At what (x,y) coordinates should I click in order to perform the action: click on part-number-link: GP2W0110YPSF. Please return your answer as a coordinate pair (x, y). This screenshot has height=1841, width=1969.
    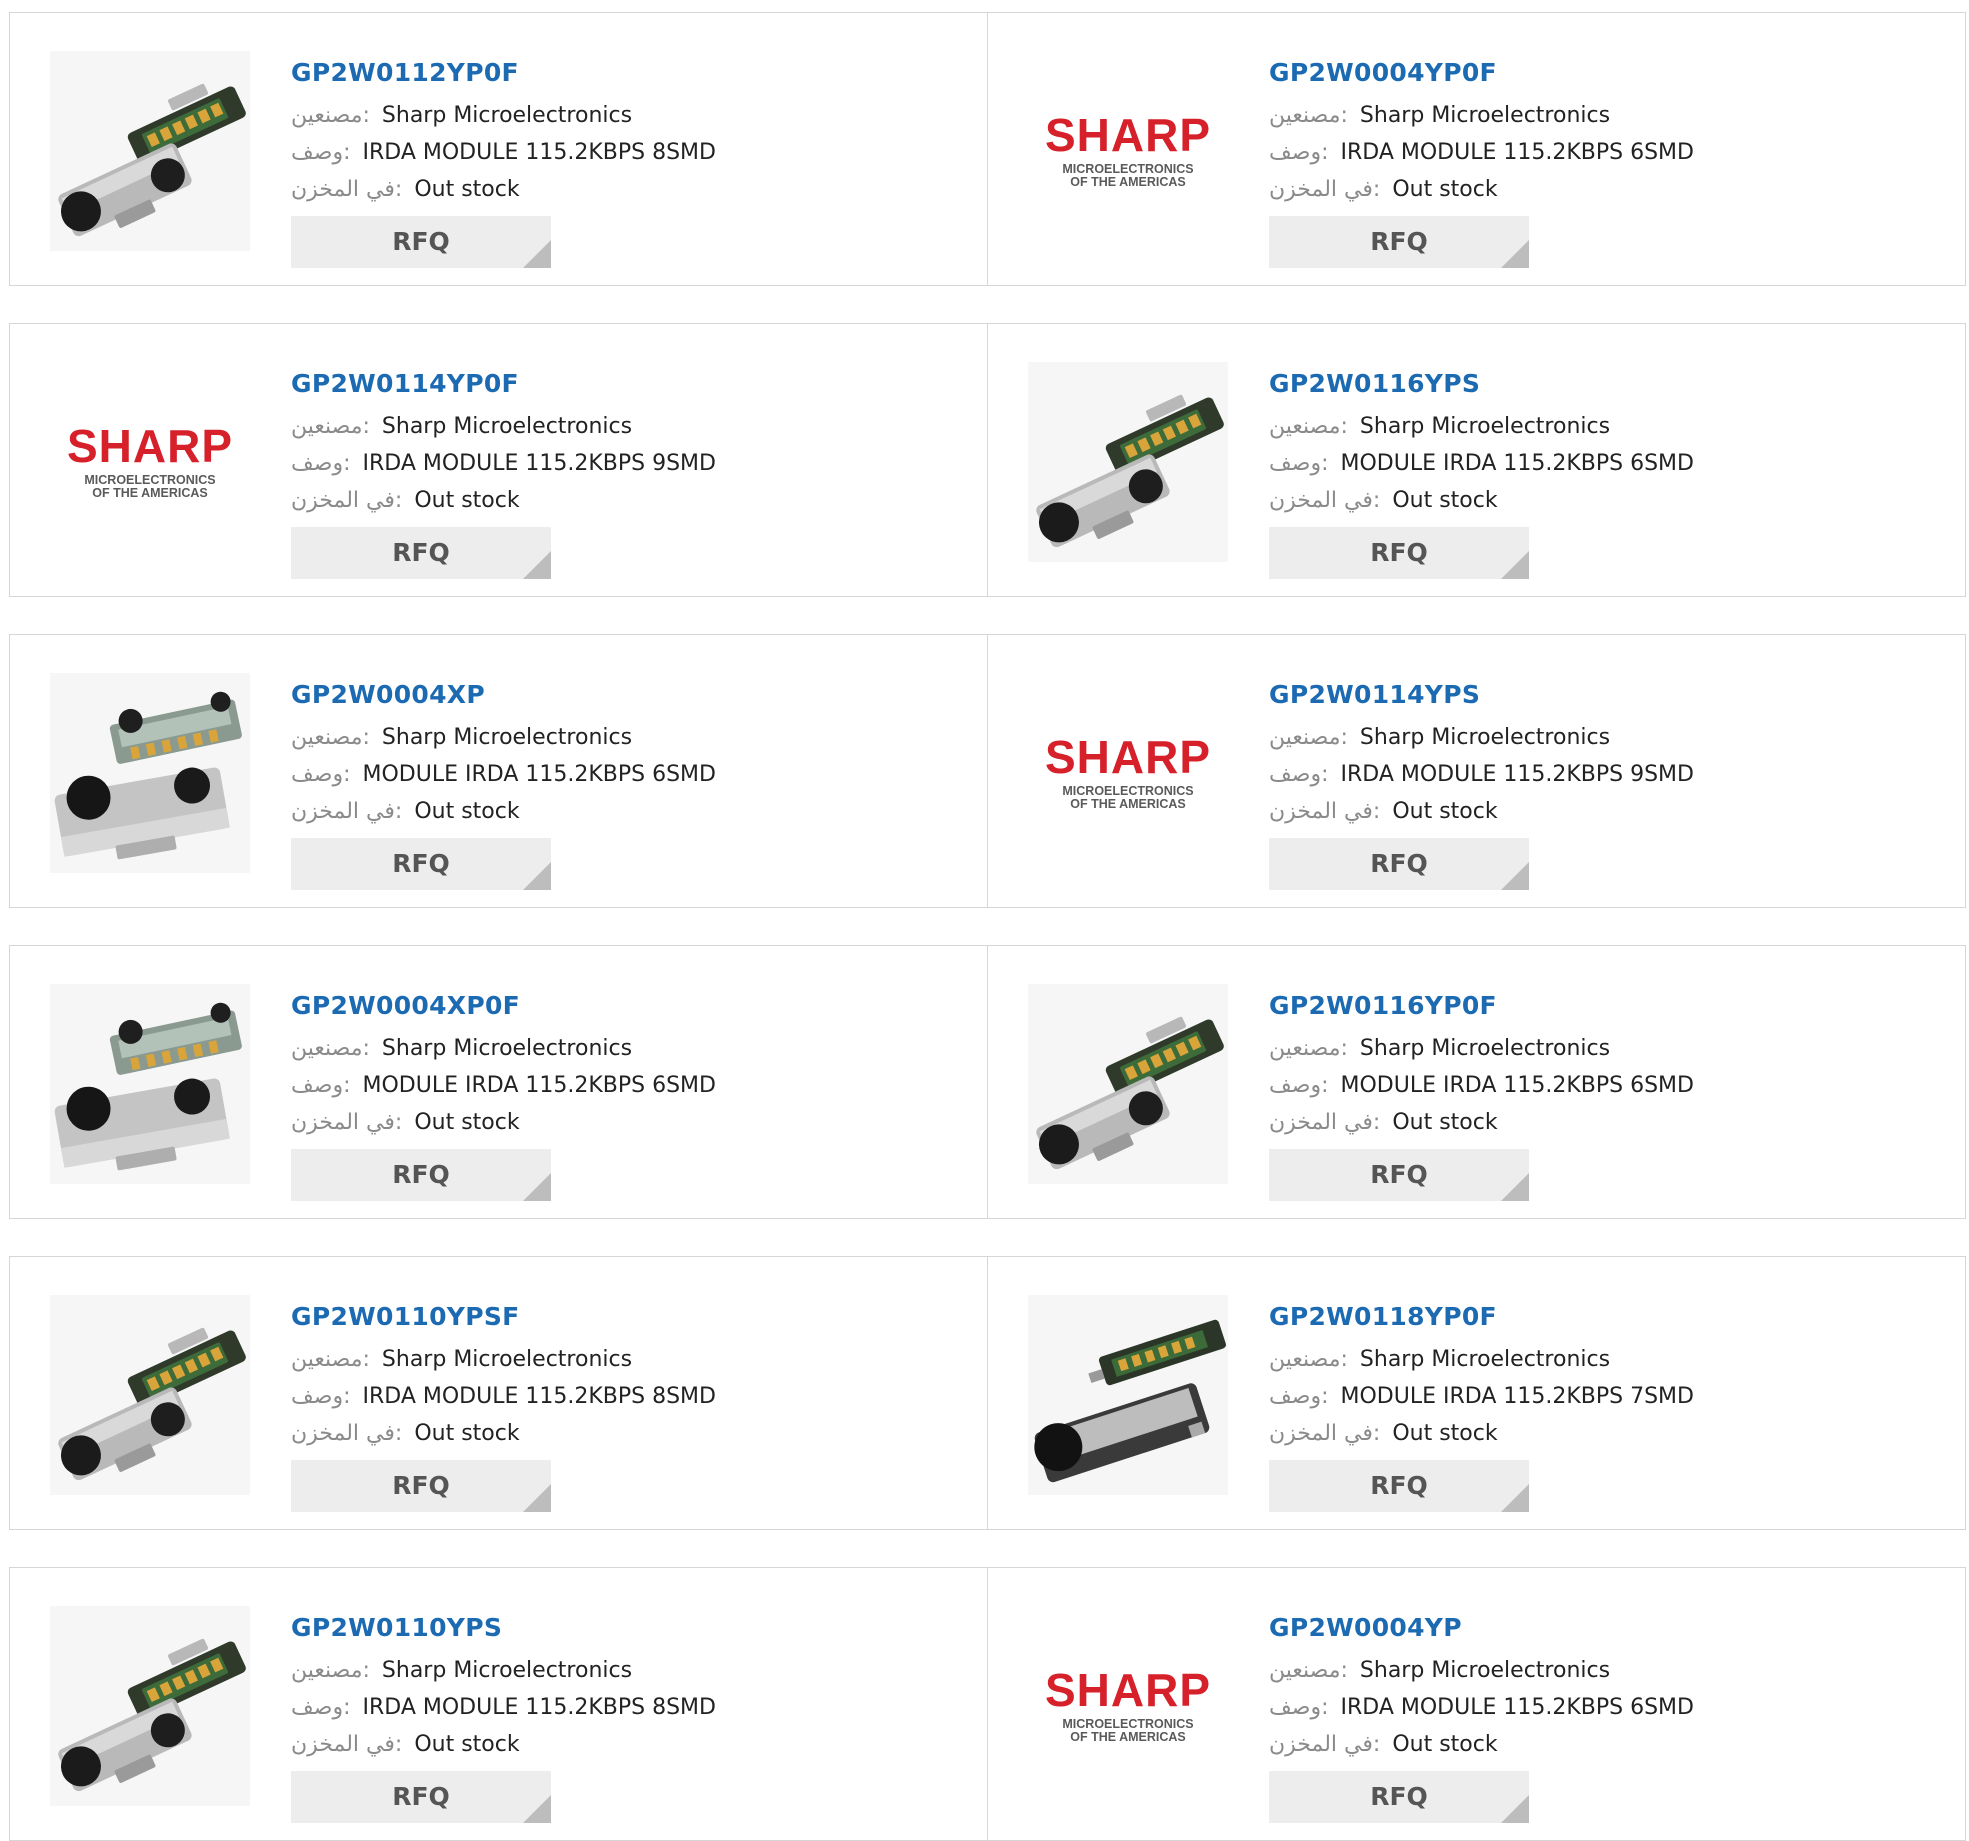
    Looking at the image, I should click on (629, 1317).